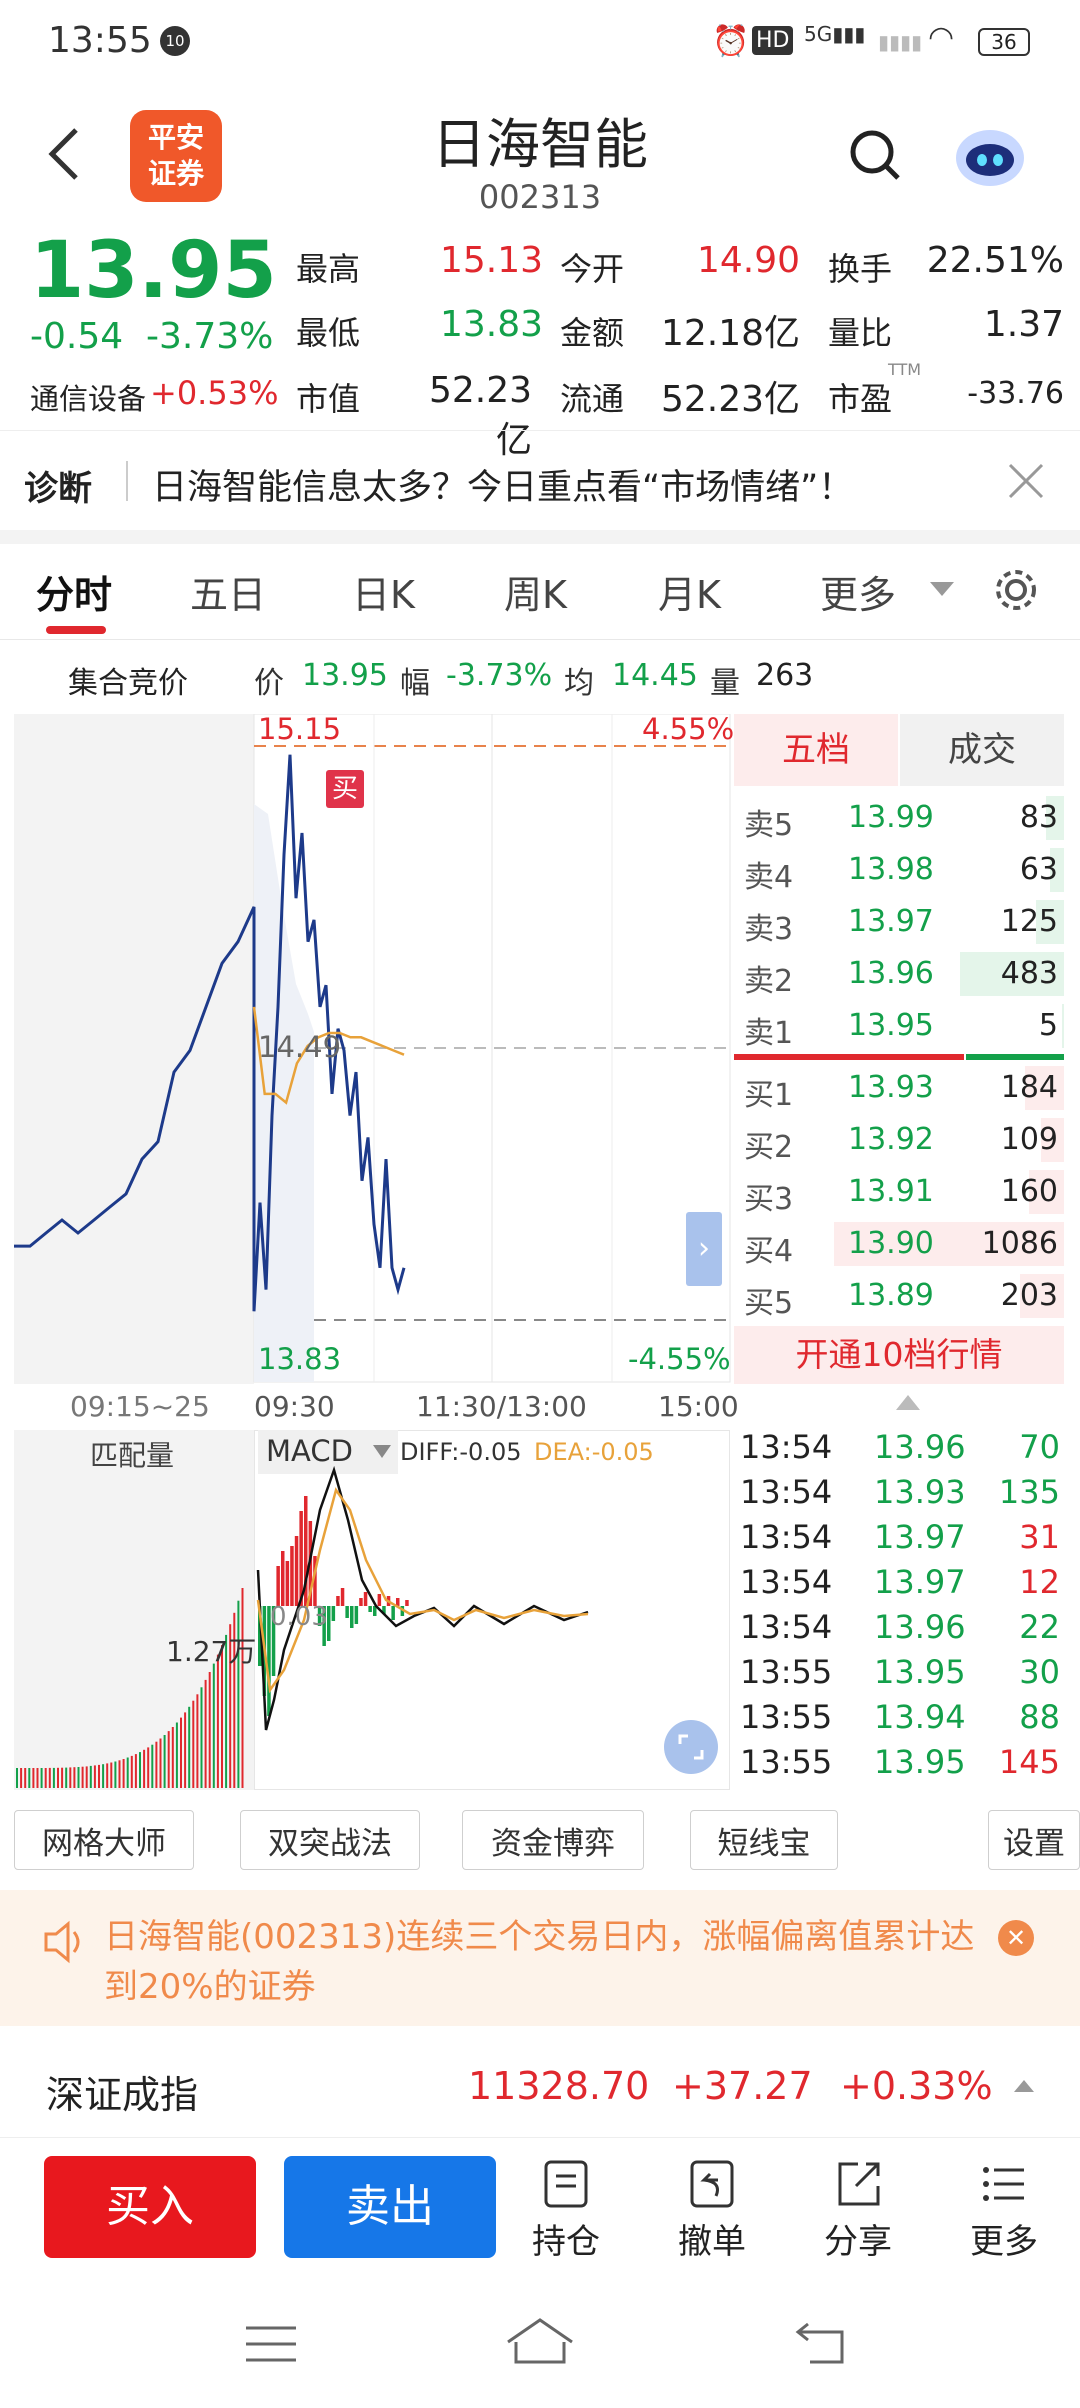  I want to click on sector-change: +0.53%, so click(214, 393).